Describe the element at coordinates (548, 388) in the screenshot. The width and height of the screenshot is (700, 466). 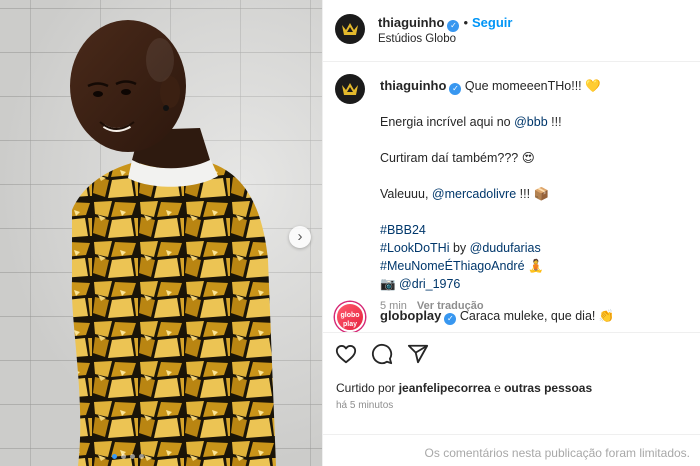
I see `other-likers-link: outras pessoas` at that location.